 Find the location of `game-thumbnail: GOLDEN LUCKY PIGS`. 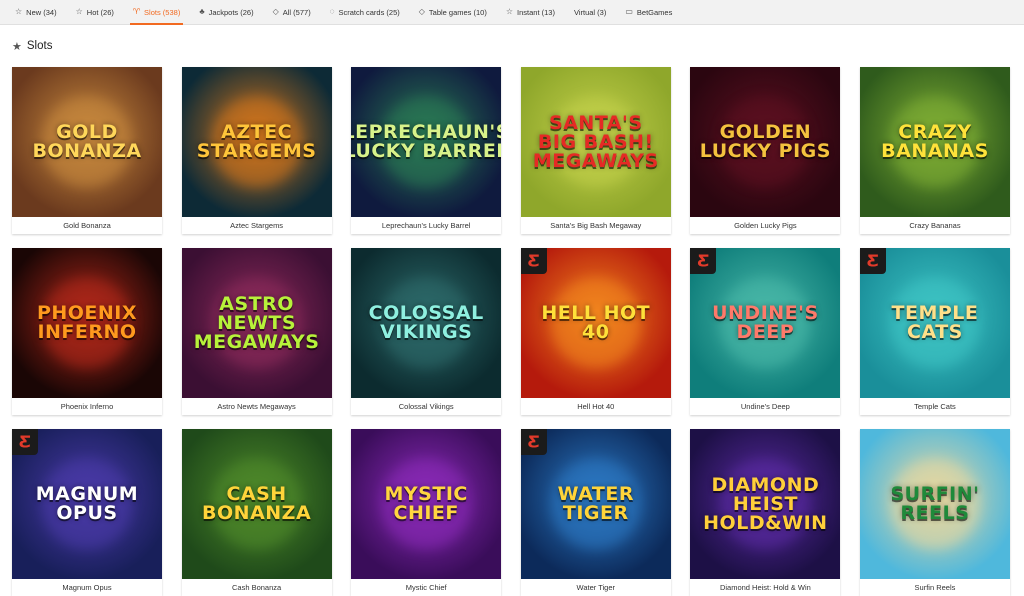

game-thumbnail: GOLDEN LUCKY PIGS is located at coordinates (765, 142).